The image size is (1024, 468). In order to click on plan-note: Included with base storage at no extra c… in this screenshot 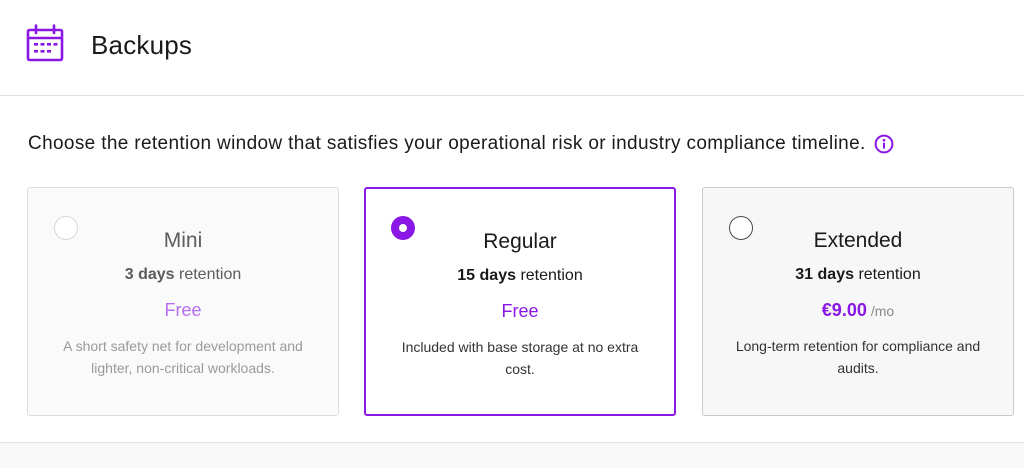, I will do `click(520, 358)`.